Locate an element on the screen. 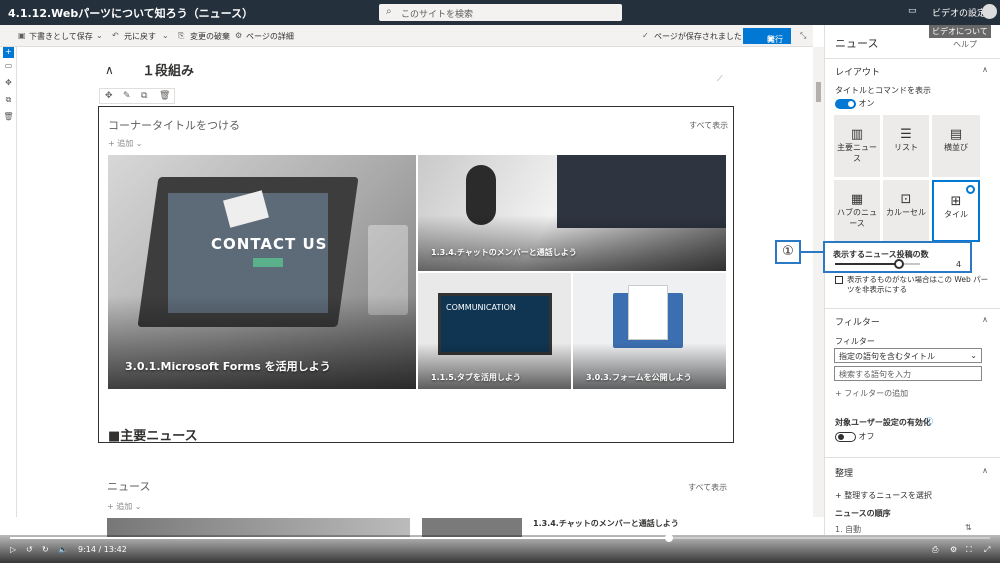  news-title-4: 3.0.3.フォームを公開しよう is located at coordinates (639, 377).